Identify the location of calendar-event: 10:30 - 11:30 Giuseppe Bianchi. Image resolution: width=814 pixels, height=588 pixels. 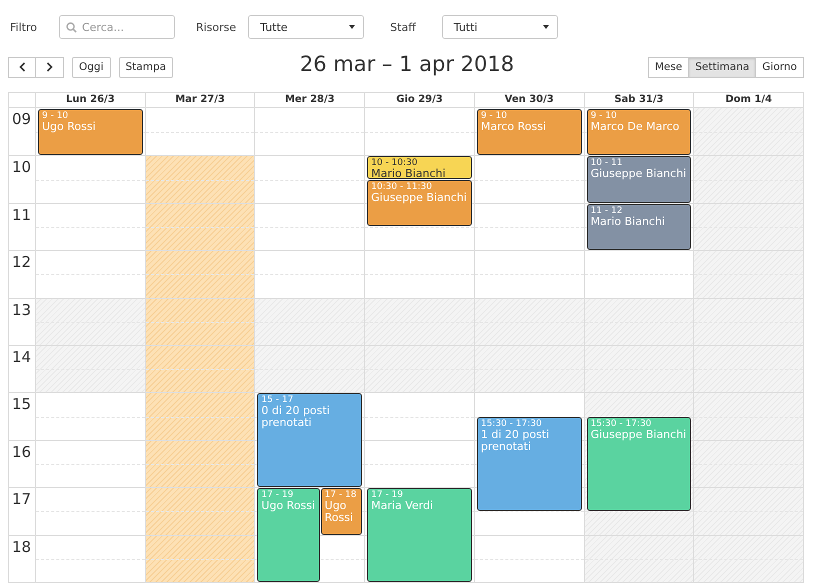
(419, 203).